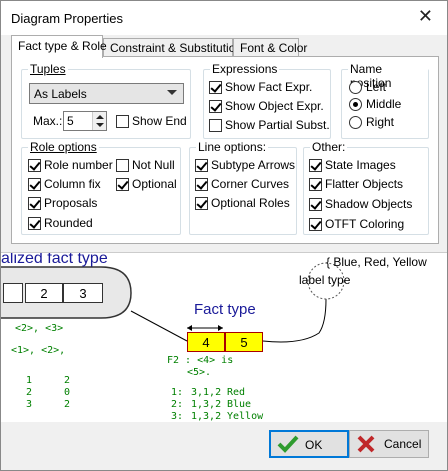 Image resolution: width=448 pixels, height=471 pixels. Describe the element at coordinates (266, 106) in the screenshot. I see `show-object-expr-checkbox: Show Object Expr.` at that location.